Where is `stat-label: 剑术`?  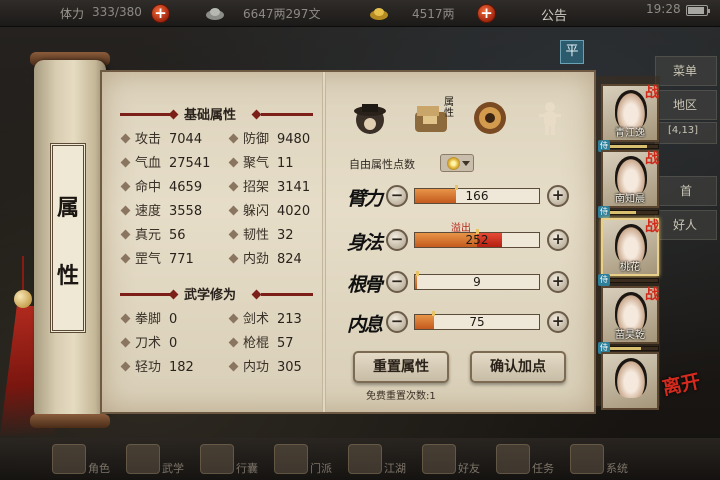
stat-label: 剑术 is located at coordinates (256, 319).